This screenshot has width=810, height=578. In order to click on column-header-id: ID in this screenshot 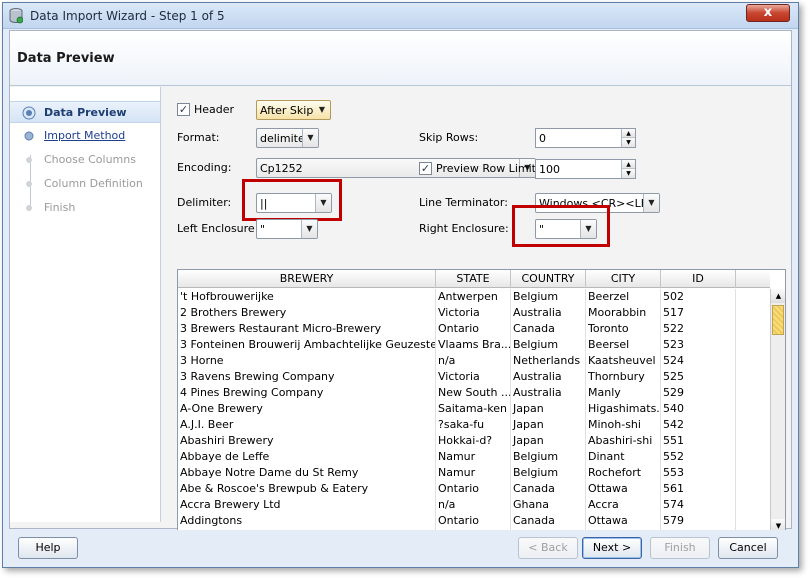, I will do `click(698, 279)`.